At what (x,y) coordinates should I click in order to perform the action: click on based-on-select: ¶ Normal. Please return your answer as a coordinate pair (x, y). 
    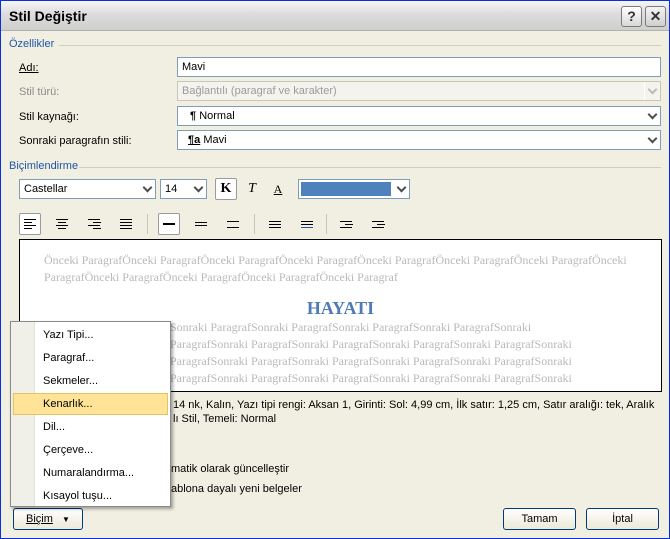
    Looking at the image, I should click on (419, 116).